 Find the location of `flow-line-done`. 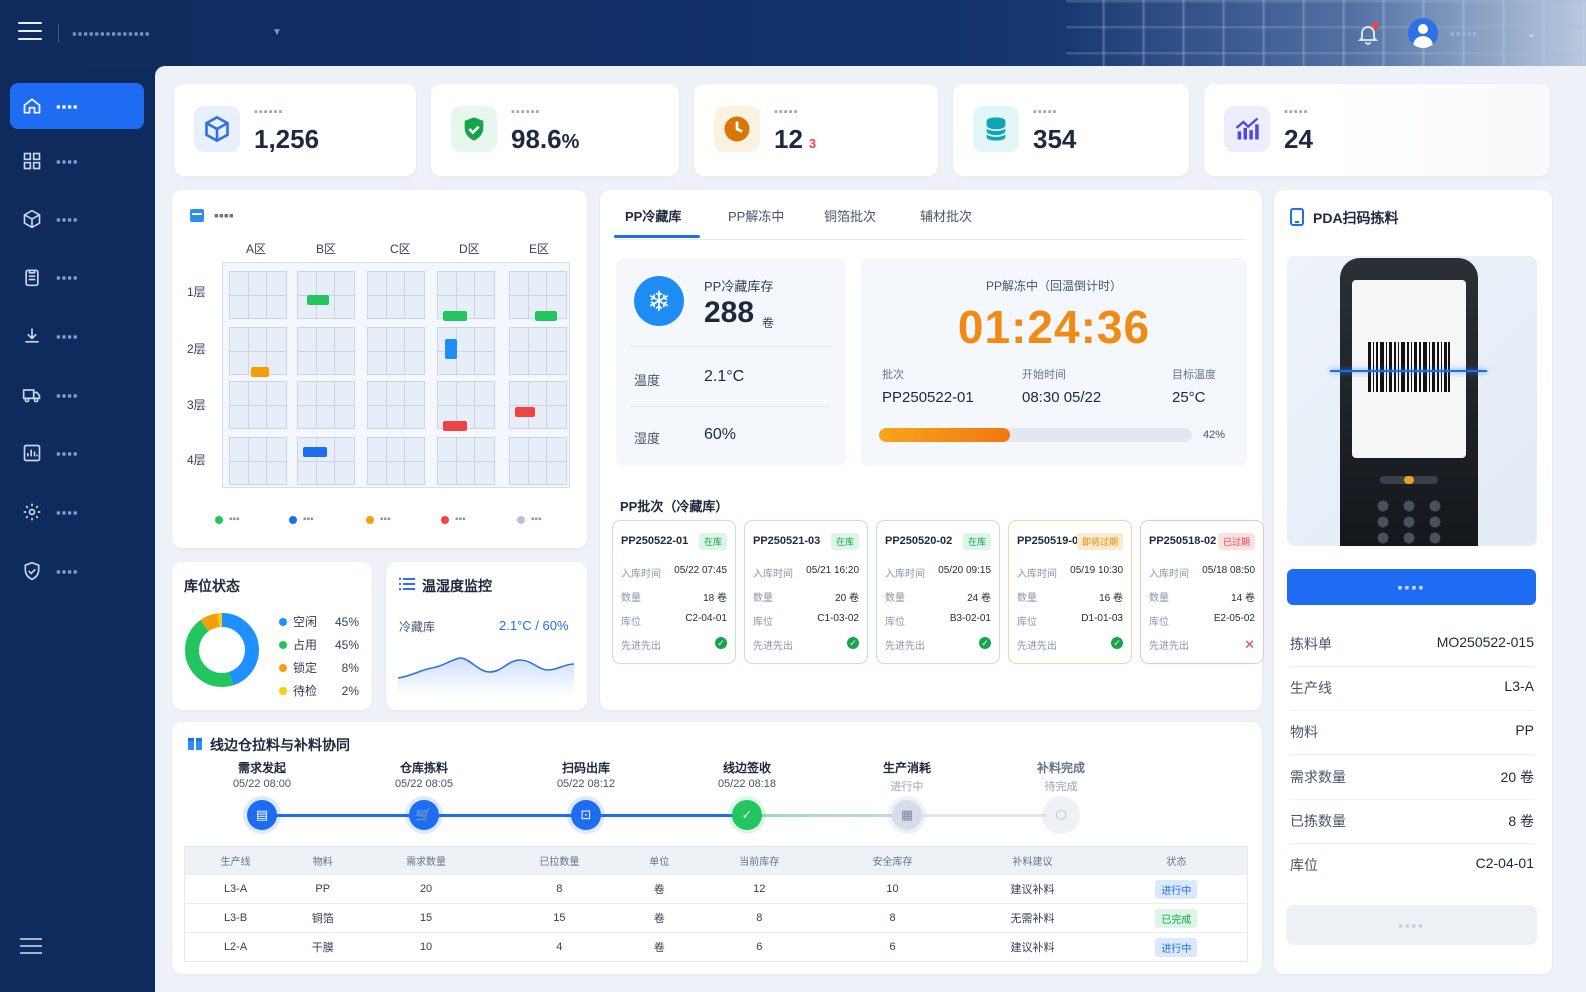

flow-line-done is located at coordinates (504, 815).